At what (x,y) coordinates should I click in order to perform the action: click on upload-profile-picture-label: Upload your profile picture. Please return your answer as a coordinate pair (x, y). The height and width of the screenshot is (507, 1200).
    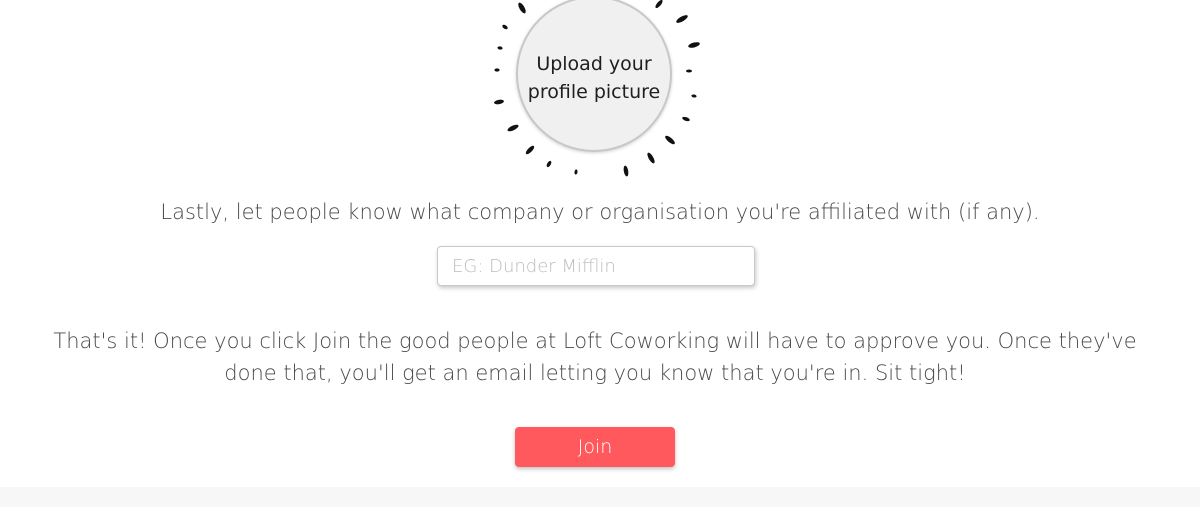
    Looking at the image, I should click on (594, 78).